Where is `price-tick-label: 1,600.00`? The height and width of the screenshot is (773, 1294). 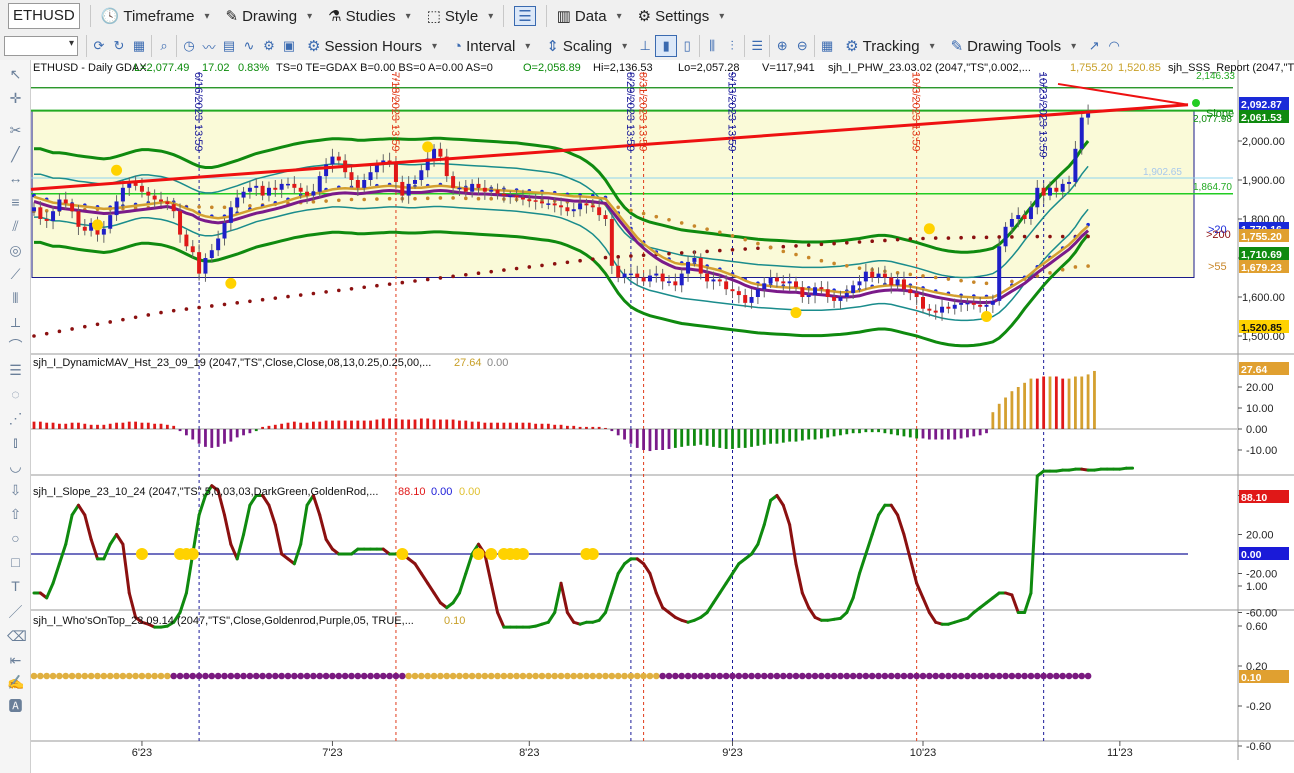 price-tick-label: 1,600.00 is located at coordinates (1263, 298).